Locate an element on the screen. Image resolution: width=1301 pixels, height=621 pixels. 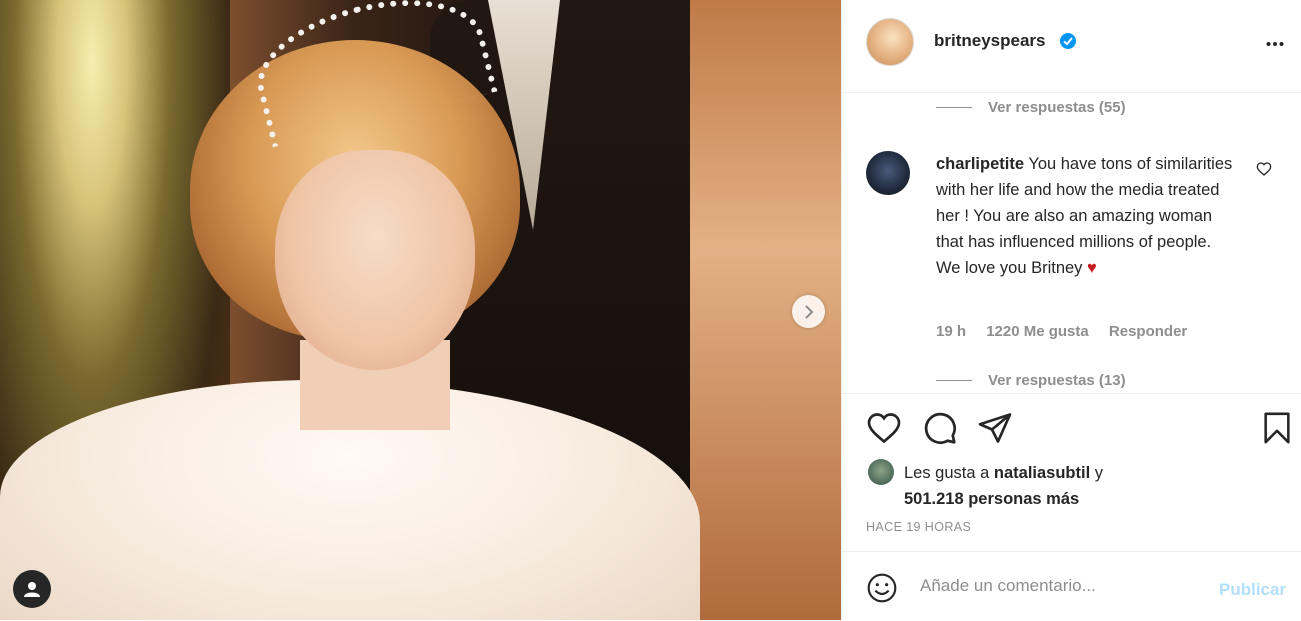
view-replies-button: Ver respuestas (55) is located at coordinates (1031, 107).